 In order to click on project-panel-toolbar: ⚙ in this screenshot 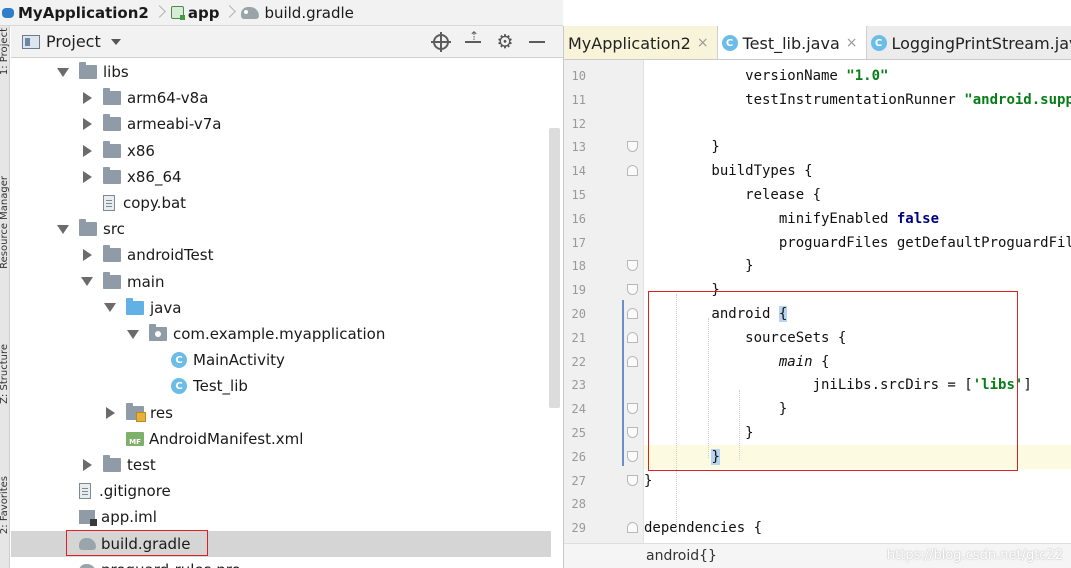, I will do `click(489, 42)`.